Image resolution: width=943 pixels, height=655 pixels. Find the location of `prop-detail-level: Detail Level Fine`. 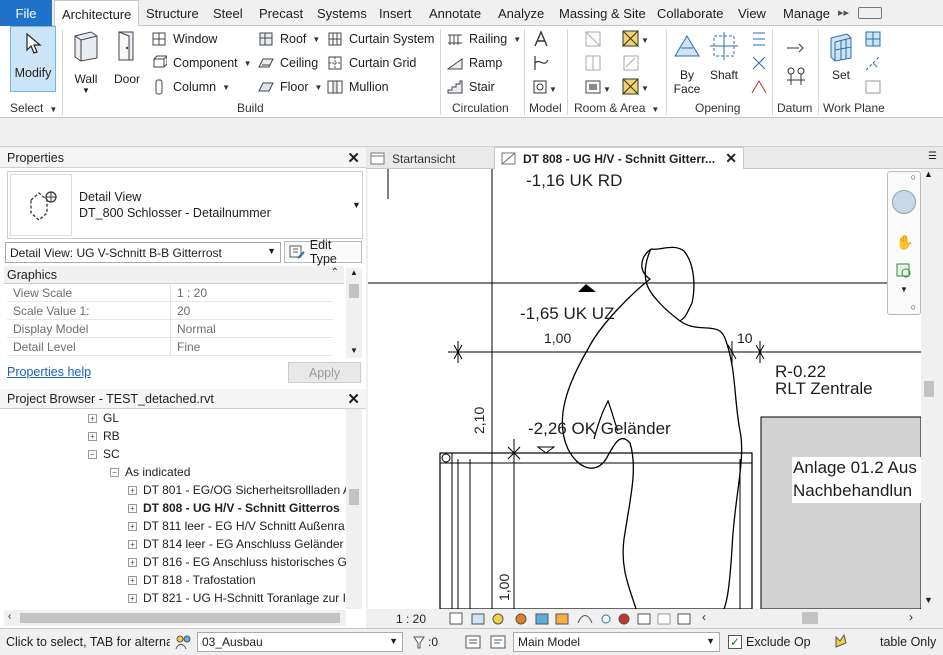

prop-detail-level: Detail Level Fine is located at coordinates (170, 347).